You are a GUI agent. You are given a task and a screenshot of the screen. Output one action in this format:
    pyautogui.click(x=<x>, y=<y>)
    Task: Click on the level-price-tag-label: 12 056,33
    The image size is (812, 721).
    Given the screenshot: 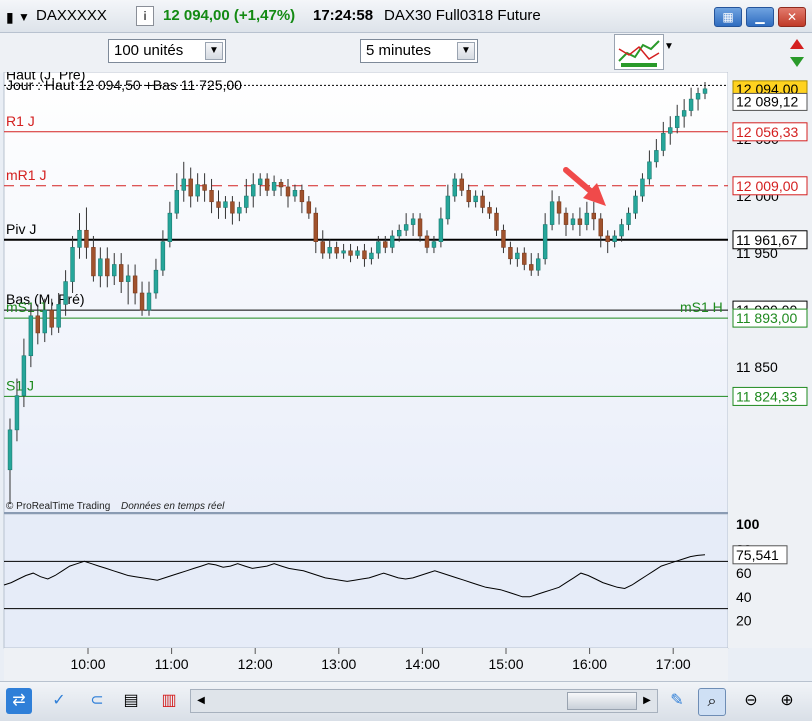 What is the action you would take?
    pyautogui.click(x=767, y=132)
    